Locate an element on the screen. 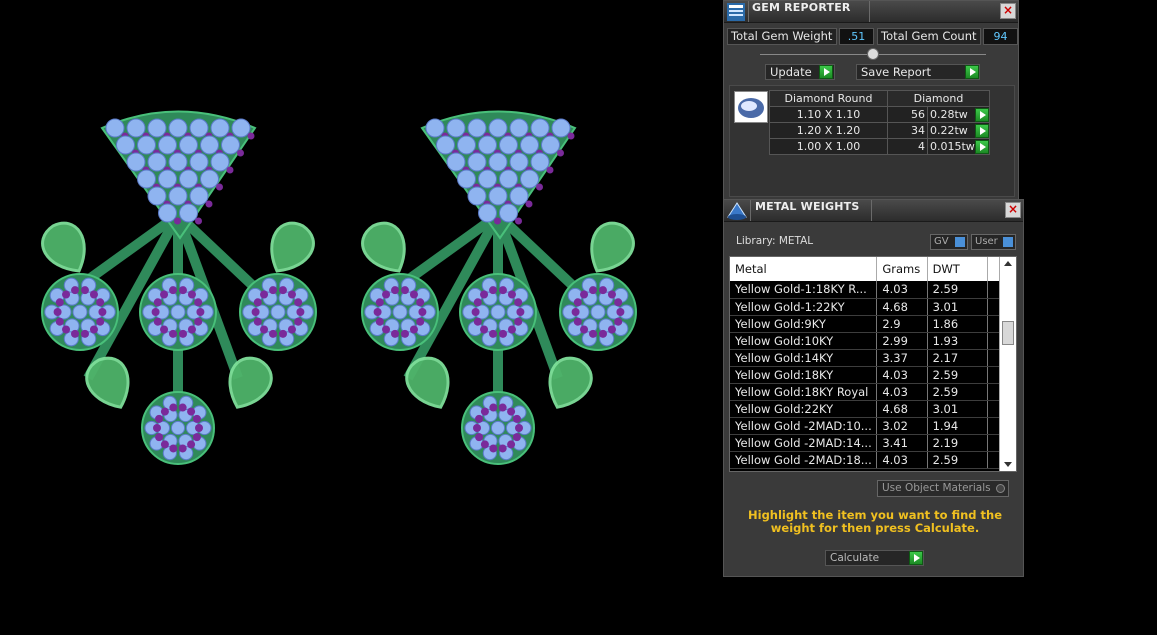 This screenshot has height=635, width=1157. user-label: User is located at coordinates (986, 241).